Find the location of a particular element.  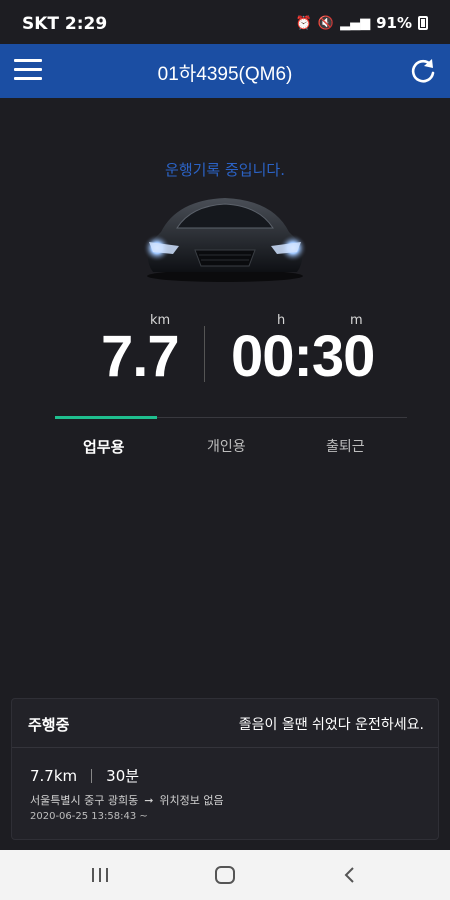

car-illustration is located at coordinates (225, 240).